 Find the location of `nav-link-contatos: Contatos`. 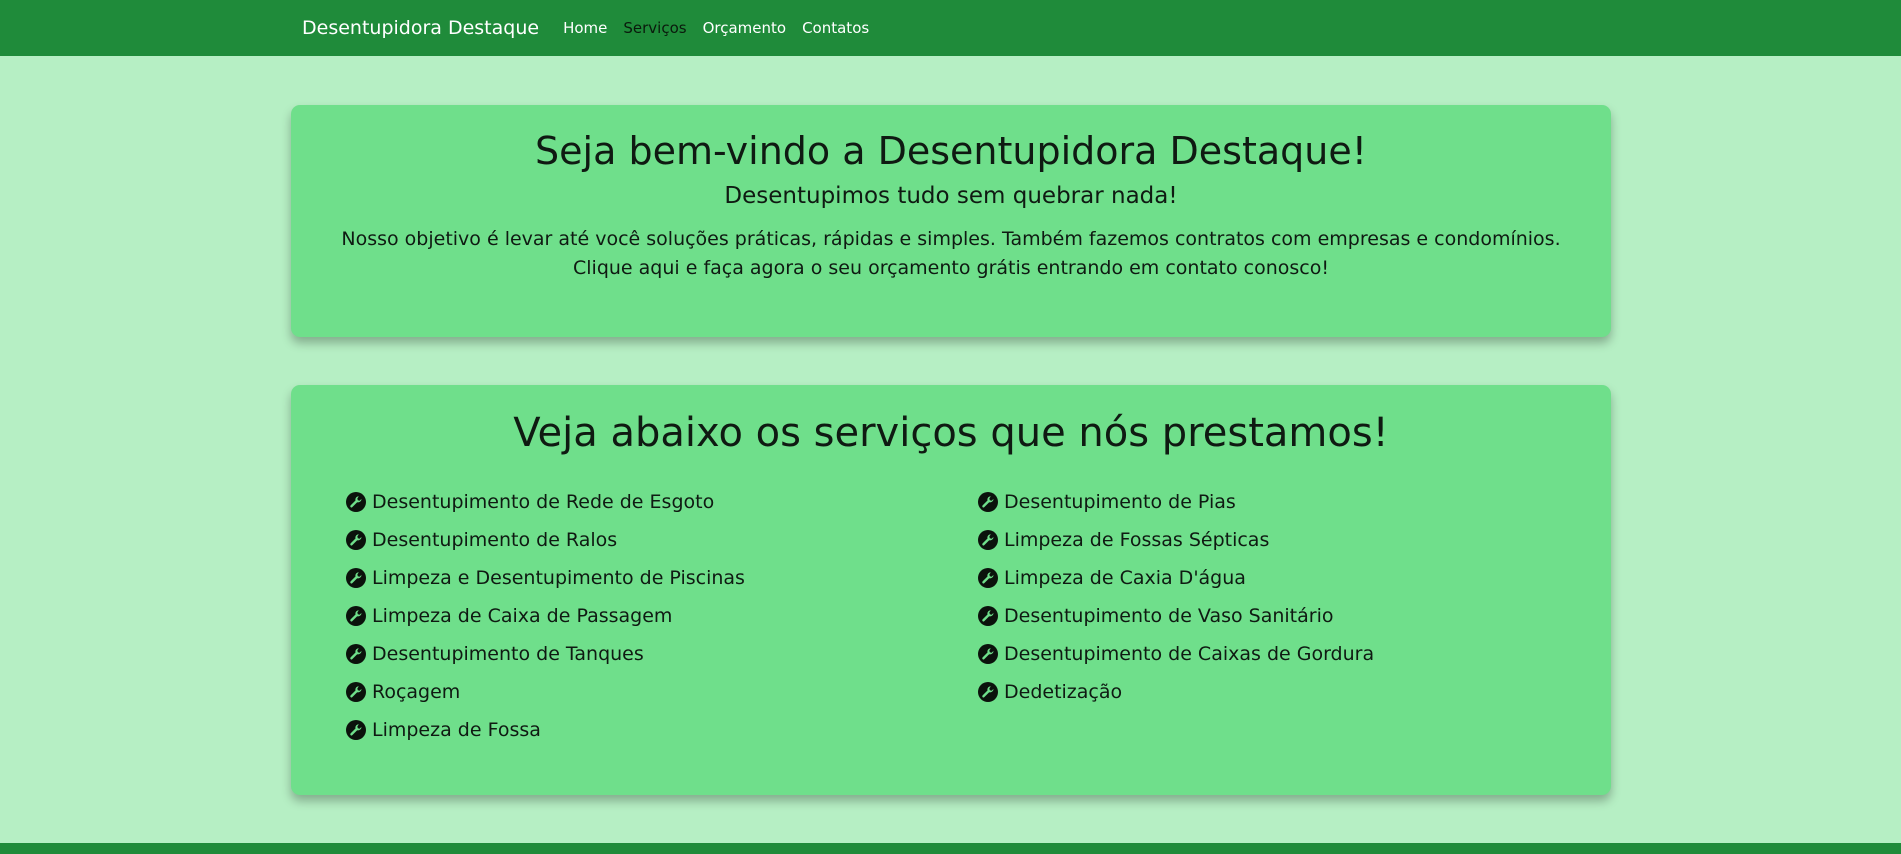

nav-link-contatos: Contatos is located at coordinates (835, 28).